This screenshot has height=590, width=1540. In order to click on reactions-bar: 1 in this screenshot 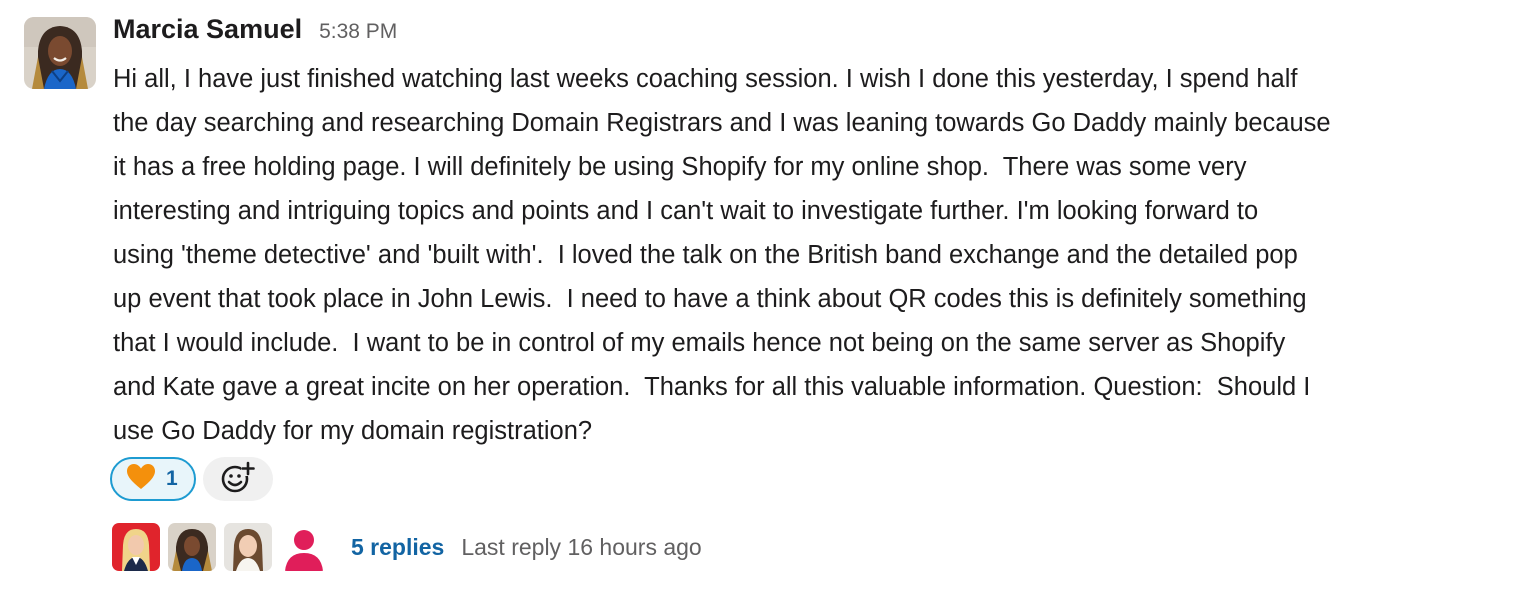, I will do `click(191, 479)`.